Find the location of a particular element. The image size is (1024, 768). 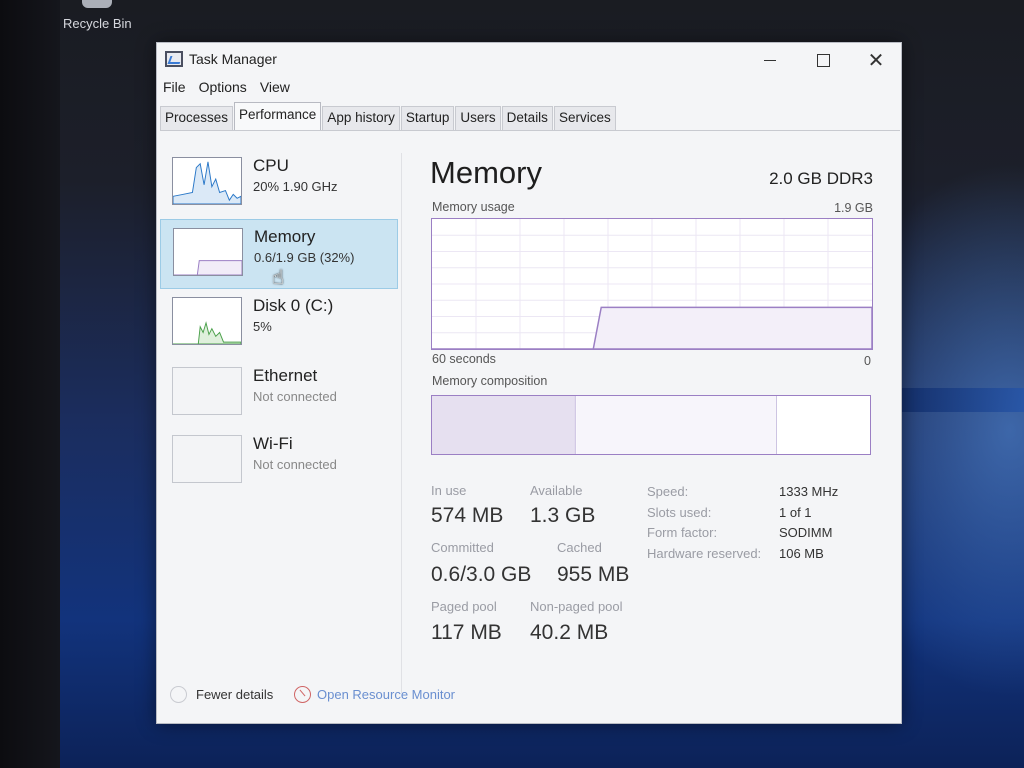

chevron-up-icon is located at coordinates (178, 694).